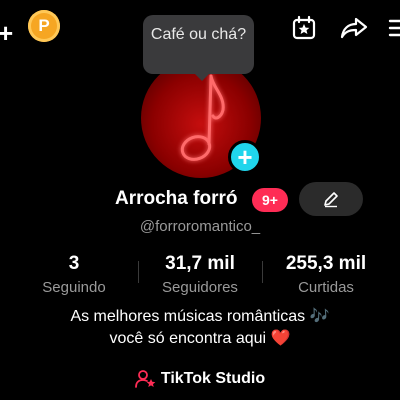  Describe the element at coordinates (74, 287) in the screenshot. I see `stat-label: Seguindo` at that location.